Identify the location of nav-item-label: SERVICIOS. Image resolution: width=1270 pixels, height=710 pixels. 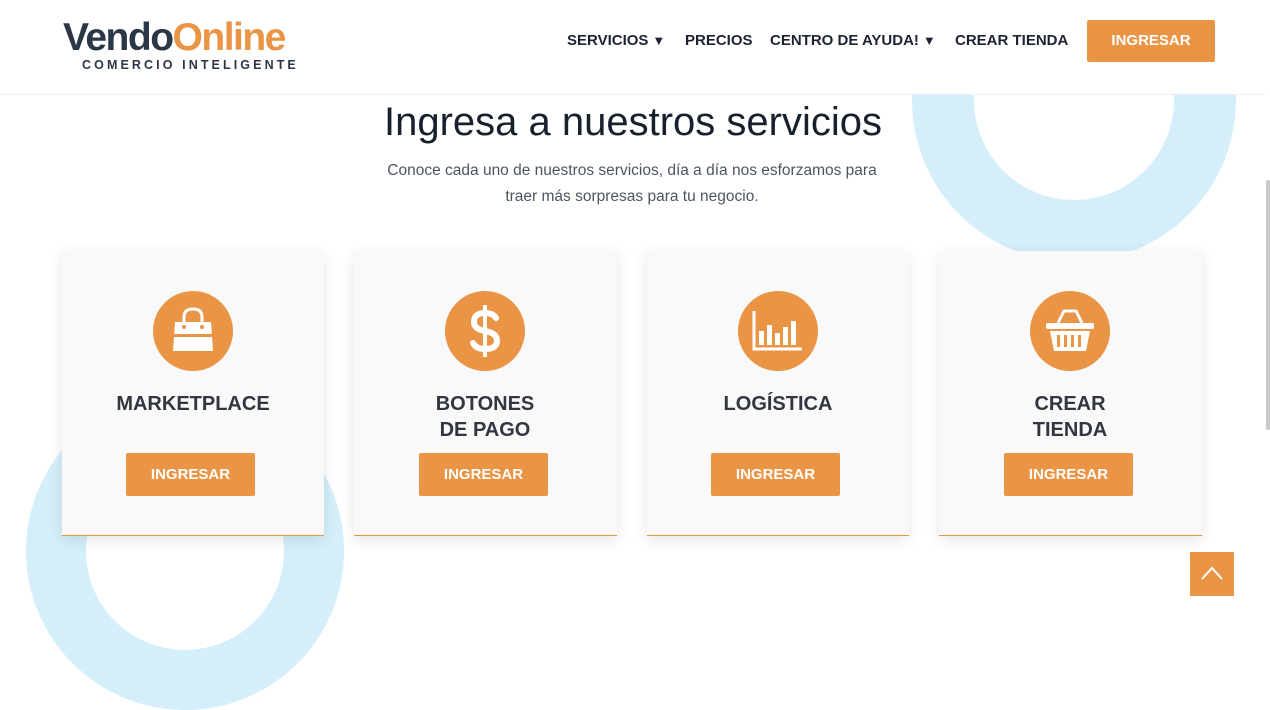
(608, 40).